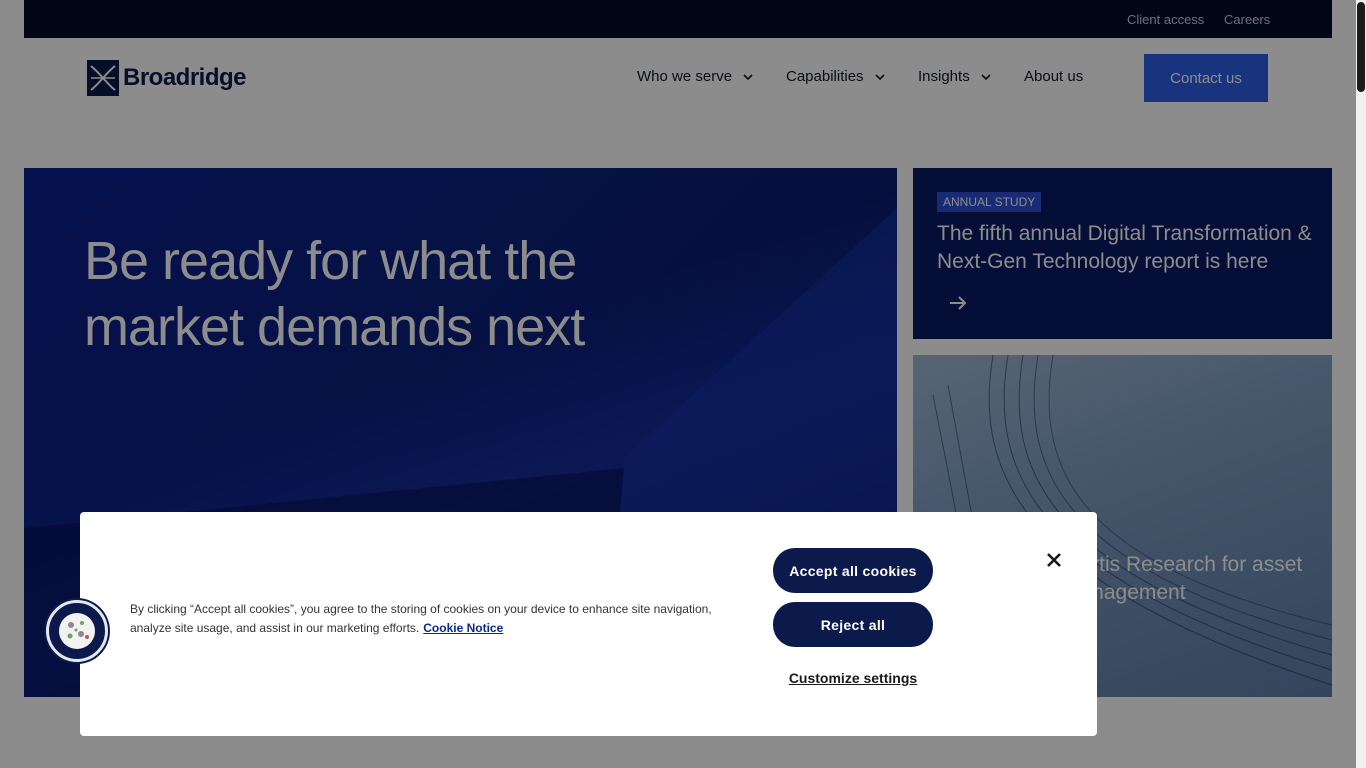  What do you see at coordinates (463, 628) in the screenshot?
I see `cookie-notice-link: Cookie Notice` at bounding box center [463, 628].